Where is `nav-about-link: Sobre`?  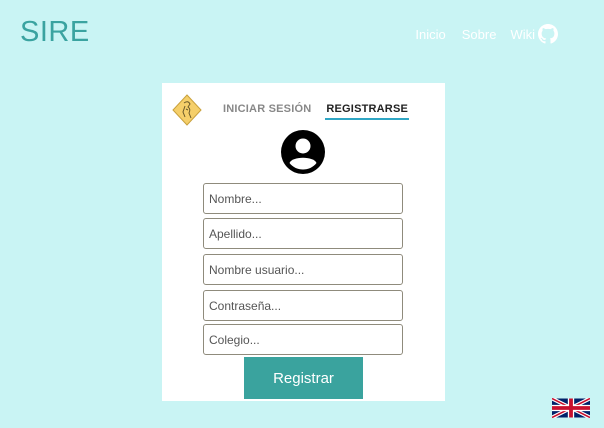 nav-about-link: Sobre is located at coordinates (479, 34).